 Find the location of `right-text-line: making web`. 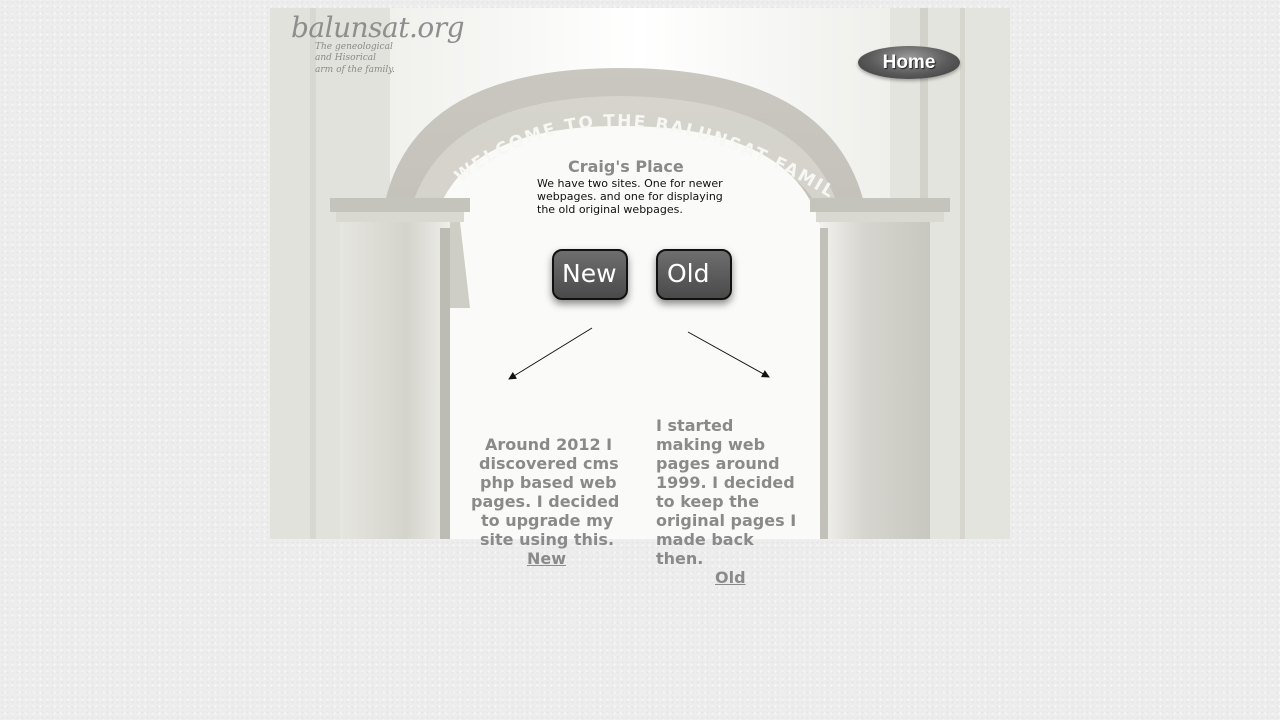

right-text-line: making web is located at coordinates (711, 444).